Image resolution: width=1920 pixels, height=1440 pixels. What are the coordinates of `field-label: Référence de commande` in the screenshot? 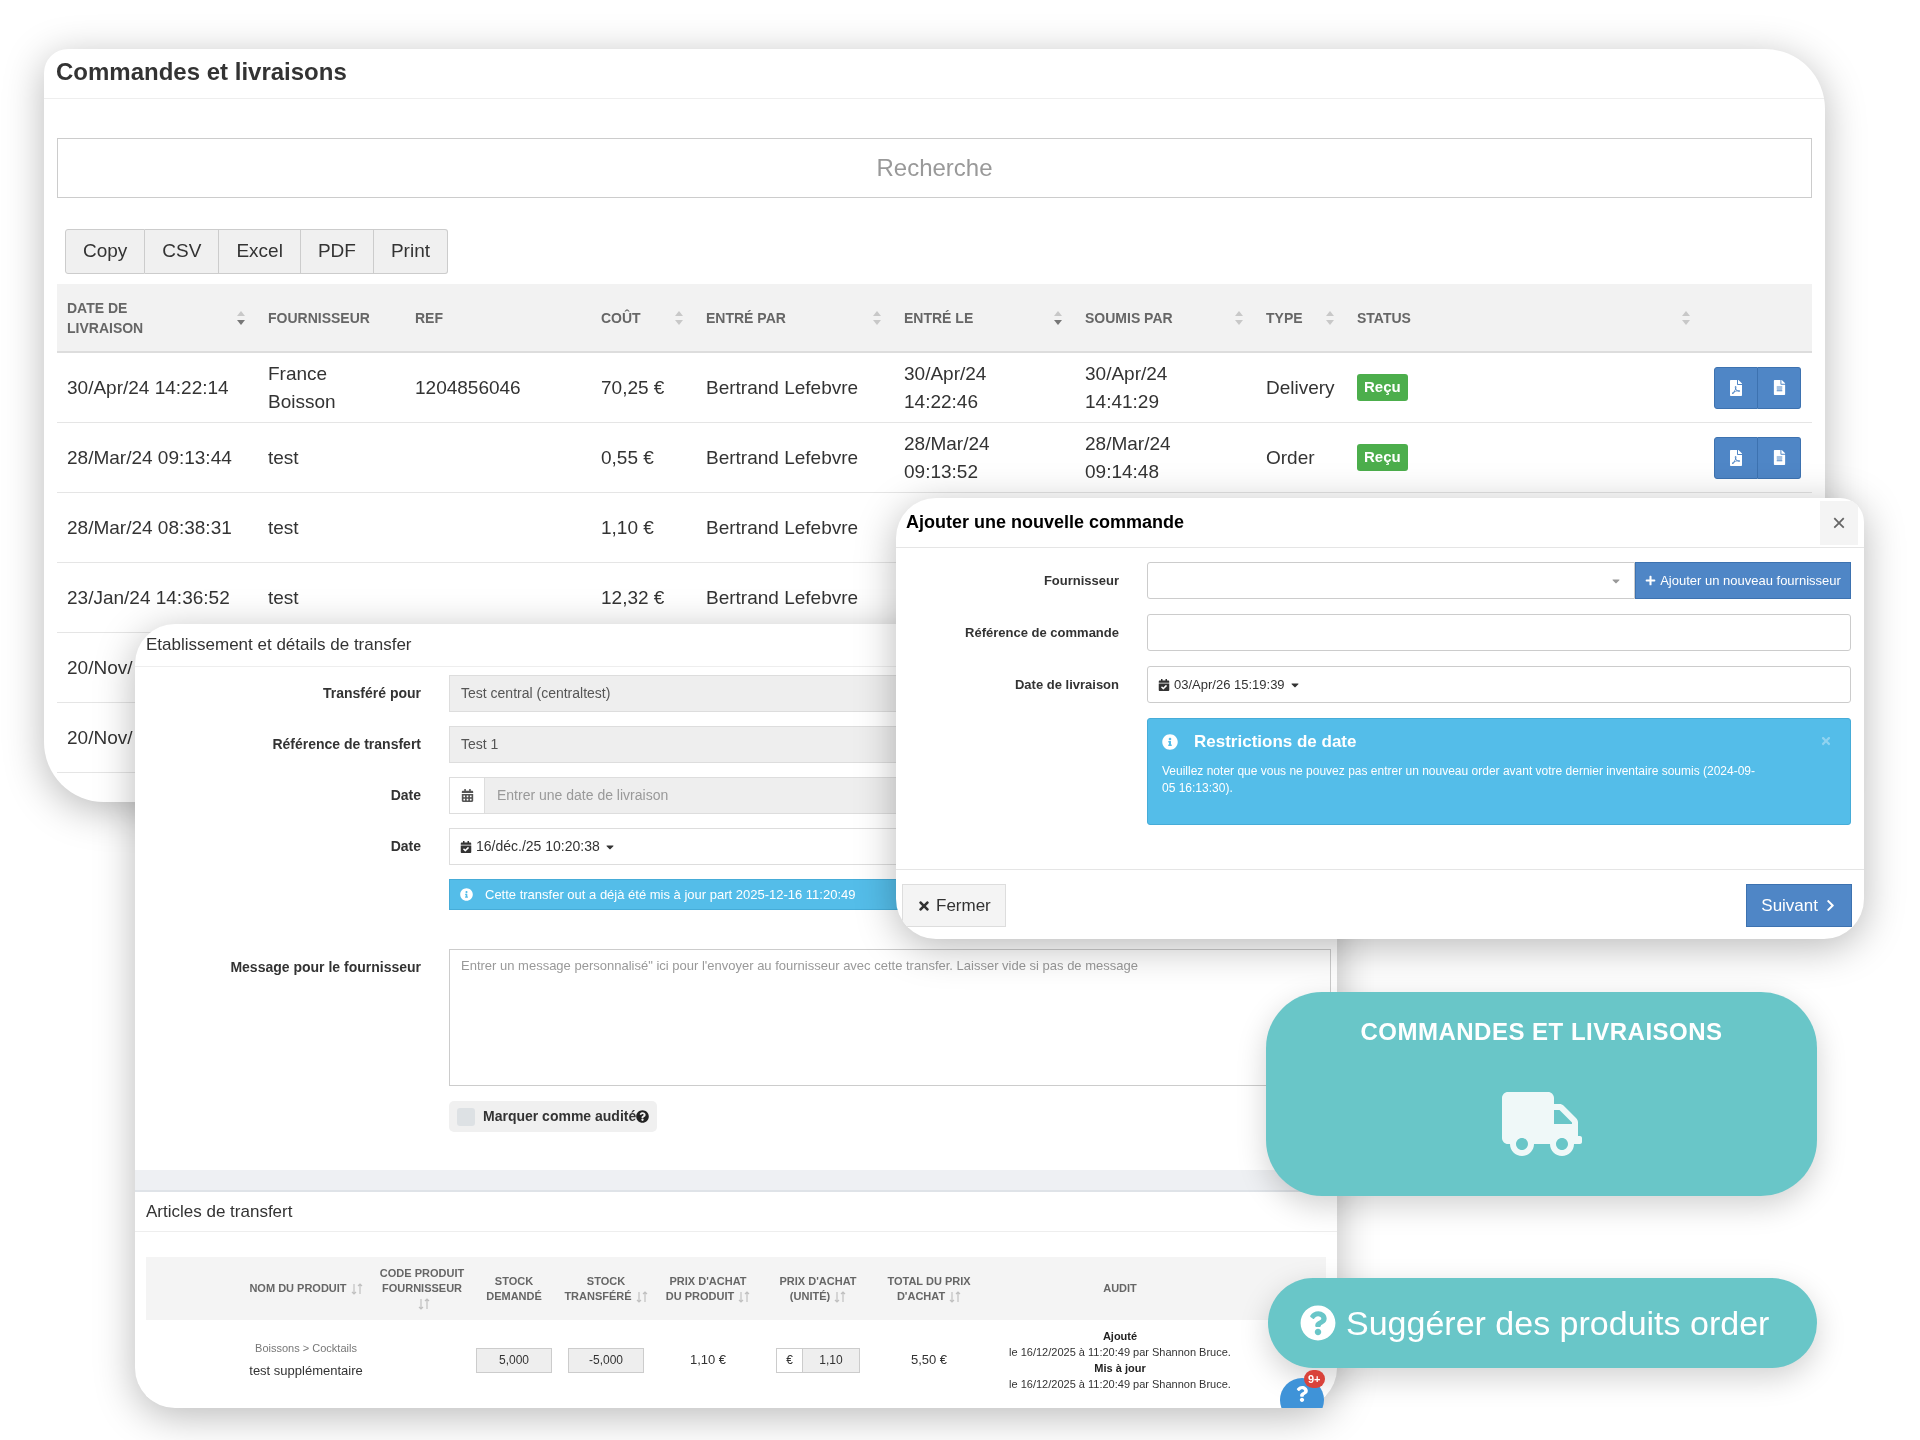 It's located at (1042, 632).